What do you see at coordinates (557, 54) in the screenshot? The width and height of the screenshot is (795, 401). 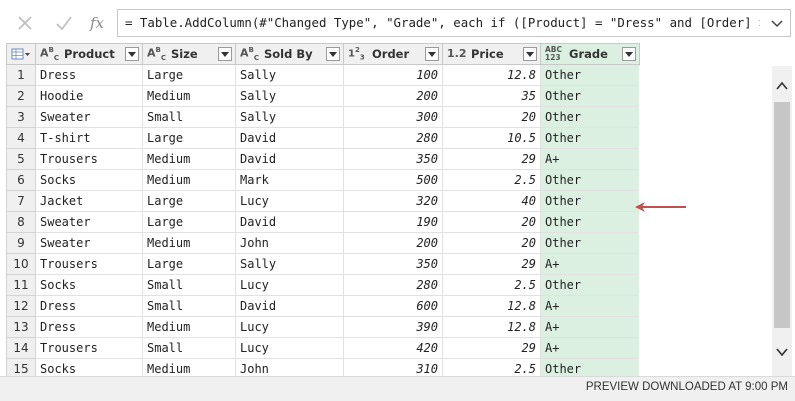 I see `any-type-icon: ABC 123` at bounding box center [557, 54].